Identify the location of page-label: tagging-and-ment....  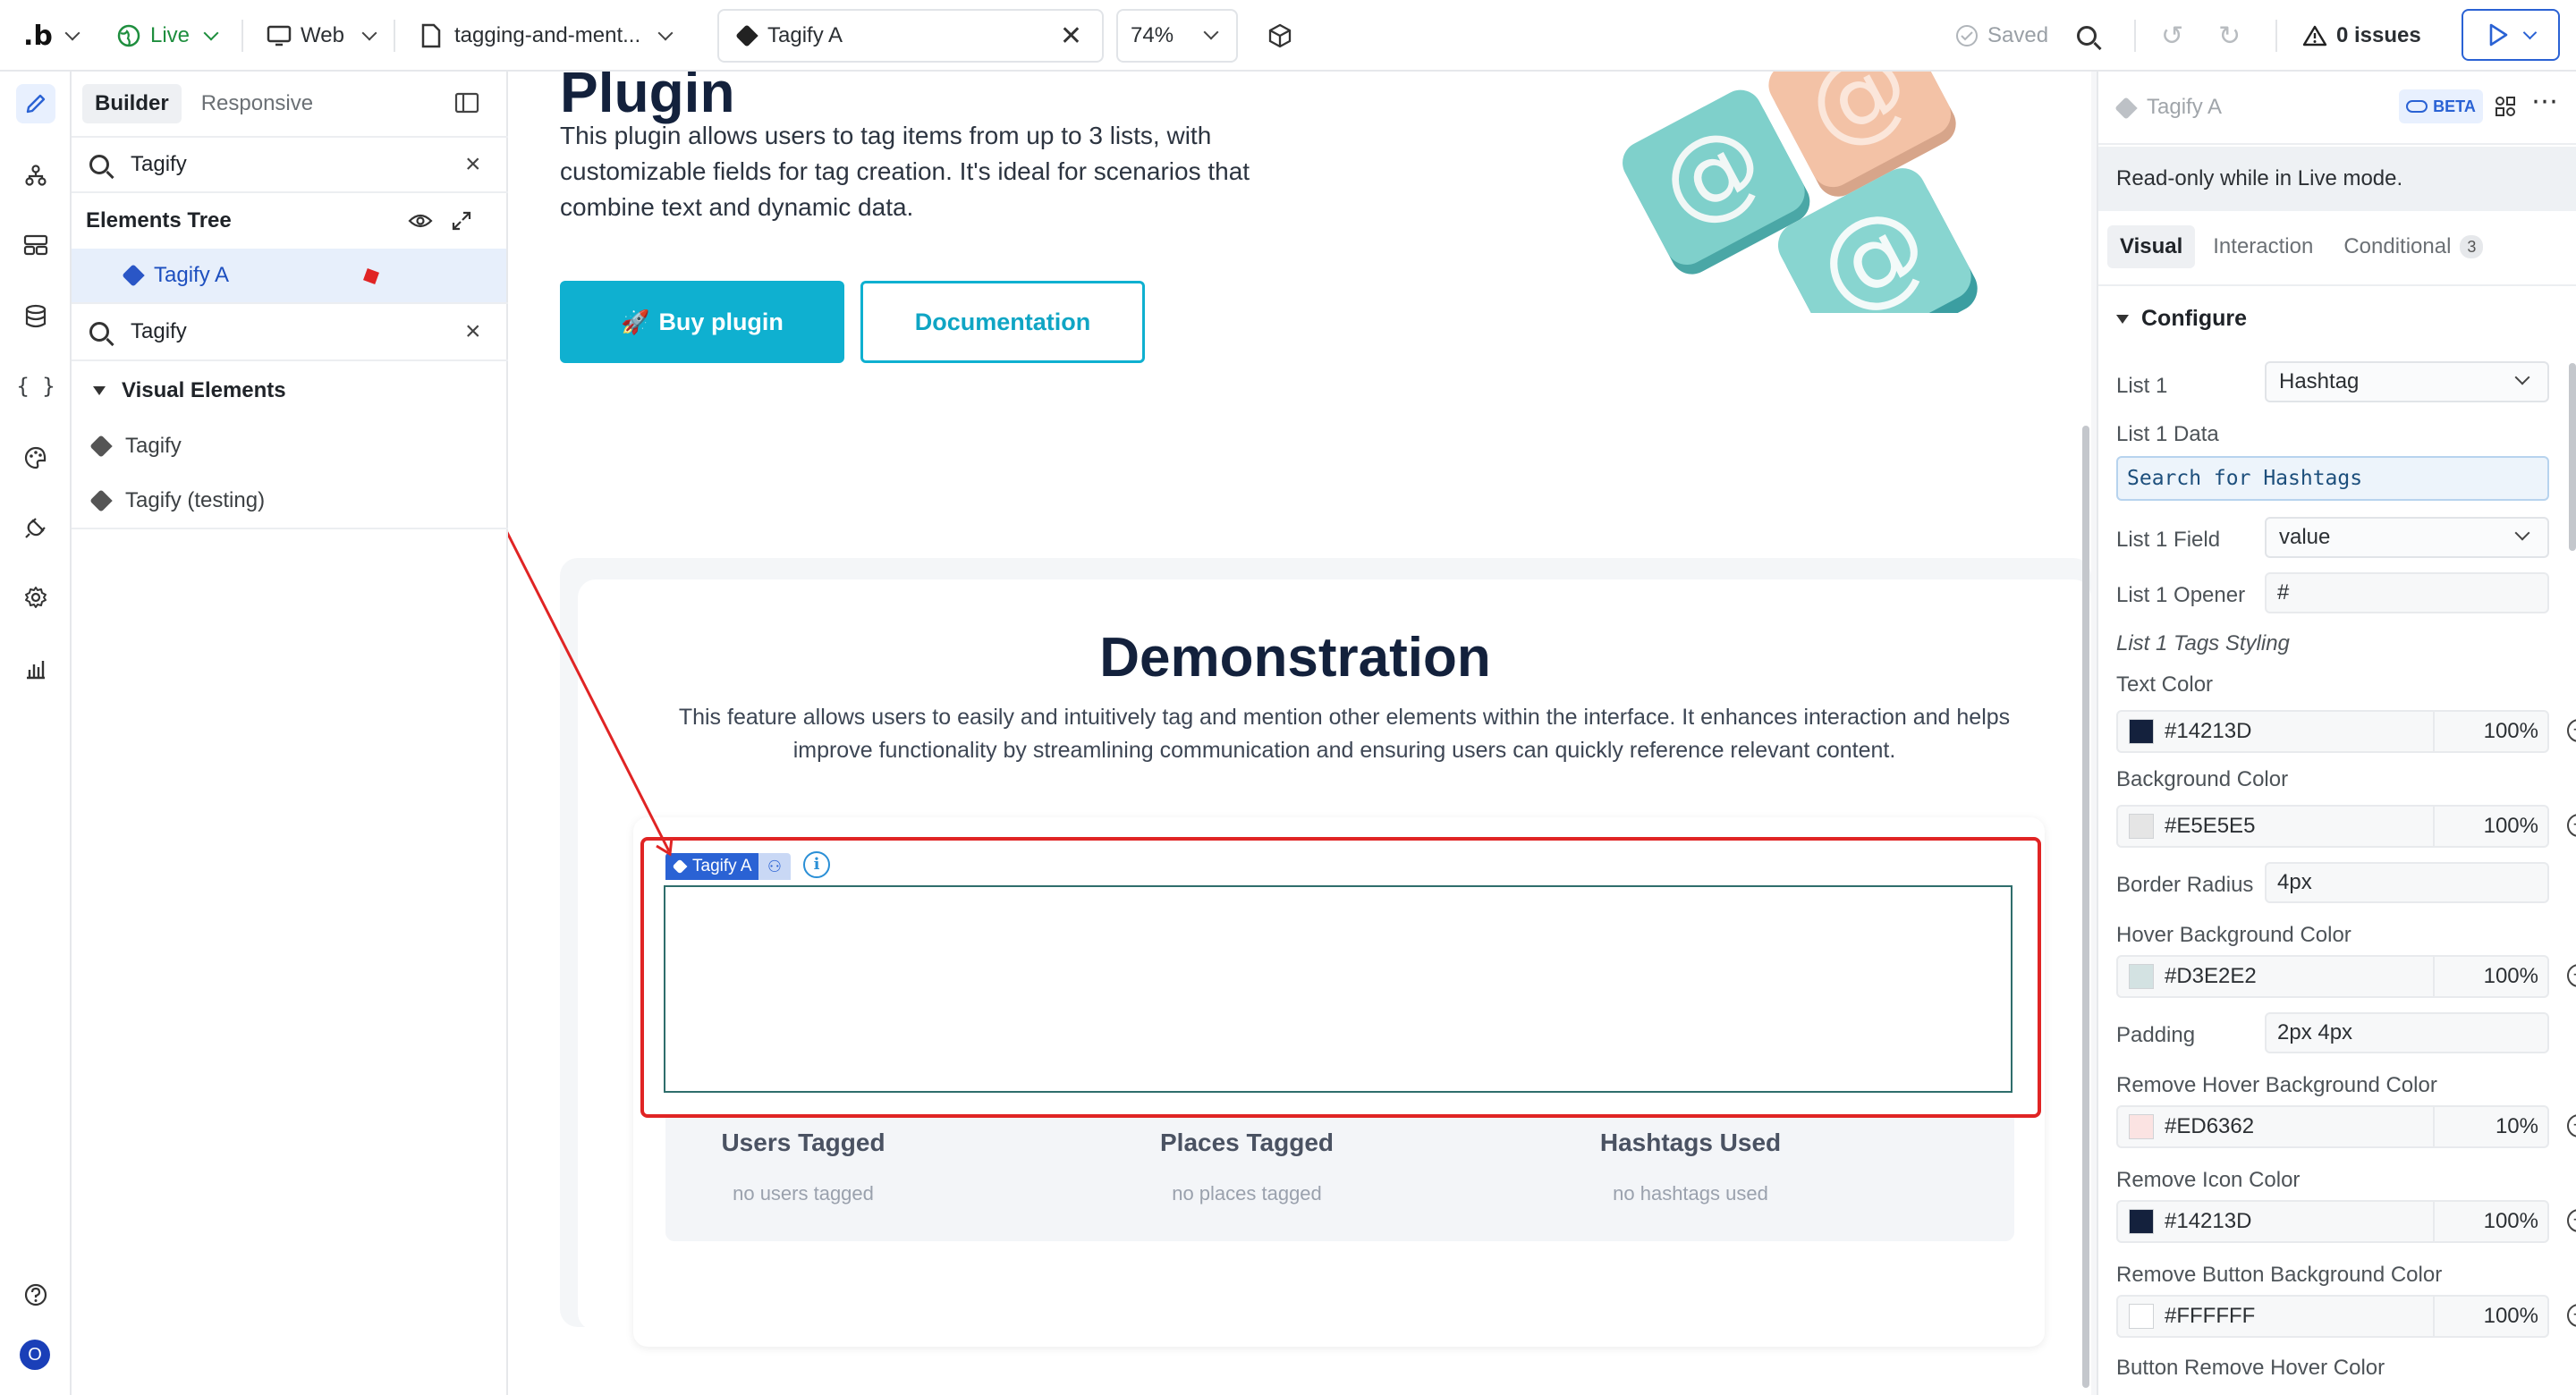
(547, 35).